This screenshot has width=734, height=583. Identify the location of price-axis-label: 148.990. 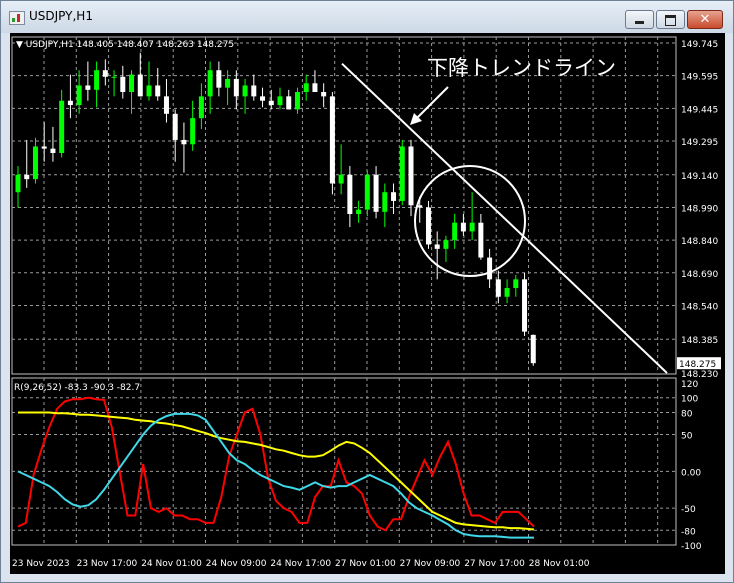
(699, 209).